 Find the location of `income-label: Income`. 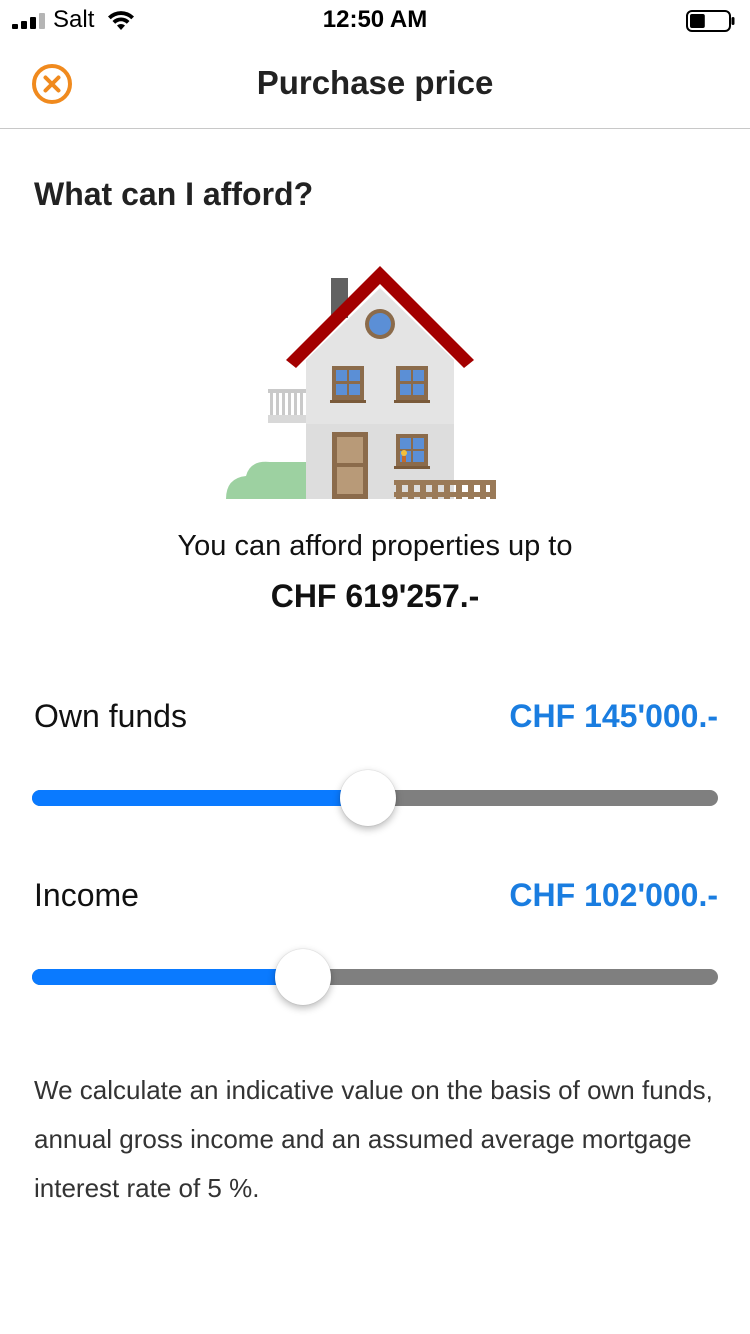

income-label: Income is located at coordinates (86, 895).